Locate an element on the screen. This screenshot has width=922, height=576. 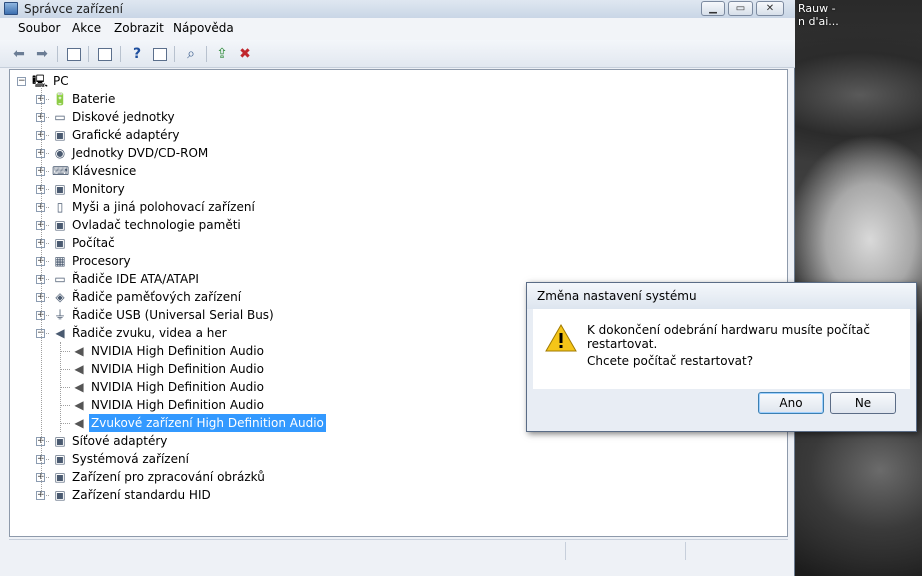
help-icon: ? is located at coordinates (137, 54).